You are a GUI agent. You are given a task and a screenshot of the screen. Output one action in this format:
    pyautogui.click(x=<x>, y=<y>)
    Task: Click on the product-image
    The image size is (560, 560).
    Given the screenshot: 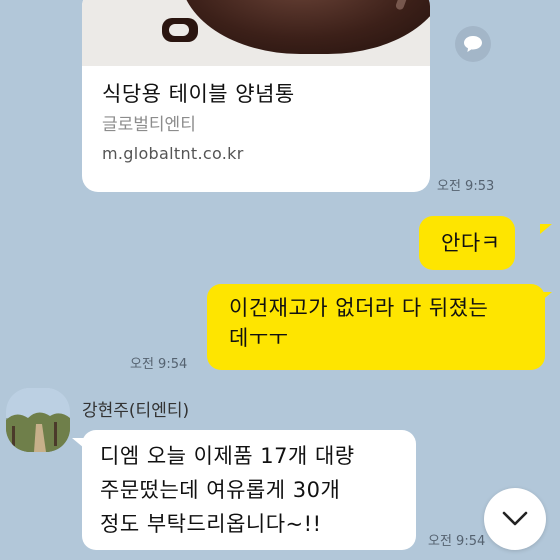 What is the action you would take?
    pyautogui.click(x=256, y=33)
    